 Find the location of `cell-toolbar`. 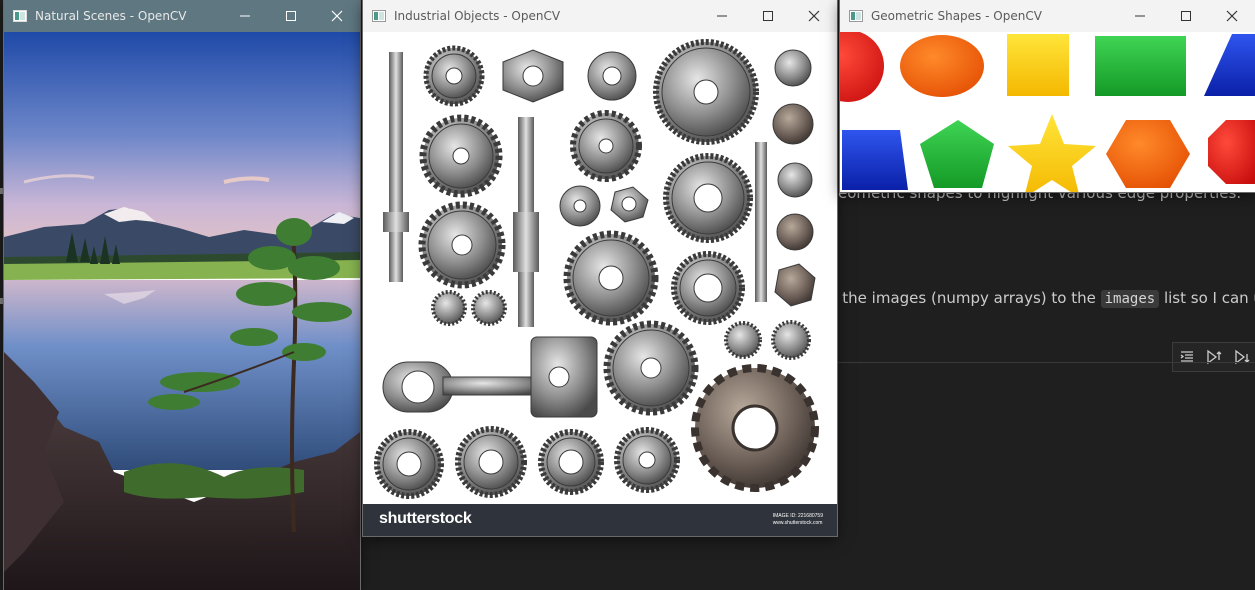

cell-toolbar is located at coordinates (1213, 357).